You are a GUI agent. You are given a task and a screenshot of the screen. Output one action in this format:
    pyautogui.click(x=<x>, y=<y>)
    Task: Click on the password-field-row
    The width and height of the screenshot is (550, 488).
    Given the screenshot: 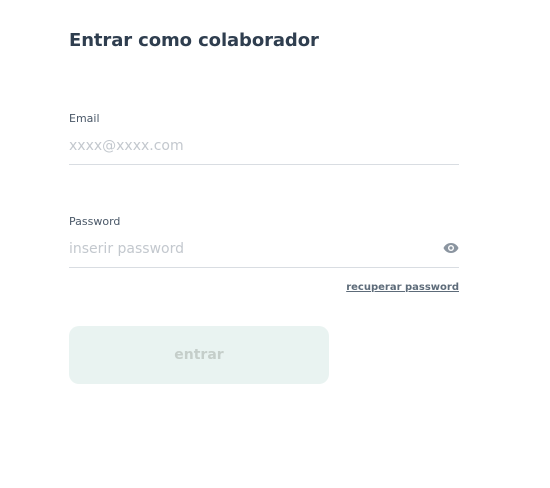 What is the action you would take?
    pyautogui.click(x=264, y=248)
    